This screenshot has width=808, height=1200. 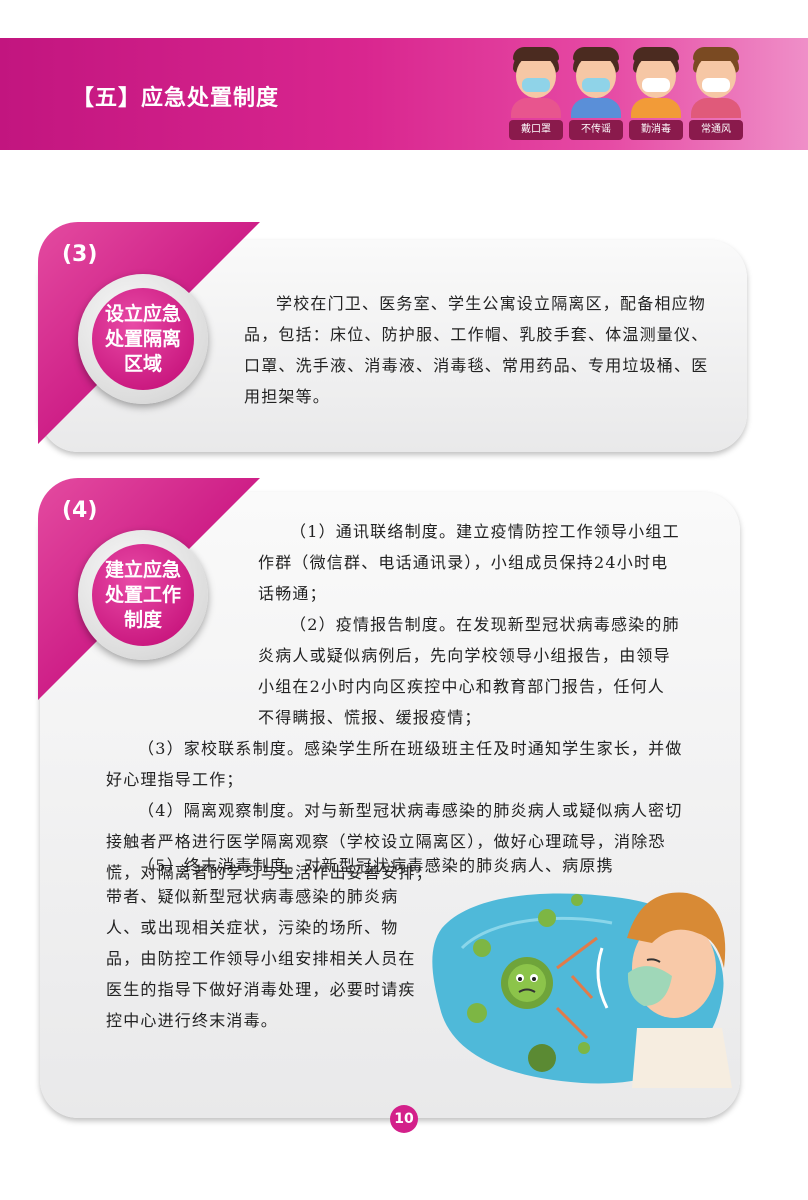 I want to click on page-number: 10, so click(x=404, y=1119).